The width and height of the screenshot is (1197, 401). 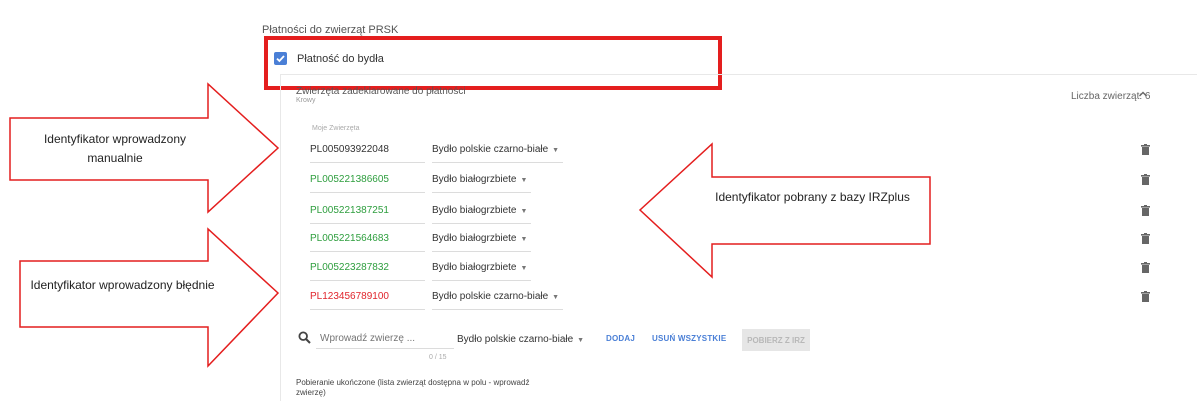 What do you see at coordinates (122, 285) in the screenshot?
I see `annotation-error: Identyfikator wprowadzony błędnie` at bounding box center [122, 285].